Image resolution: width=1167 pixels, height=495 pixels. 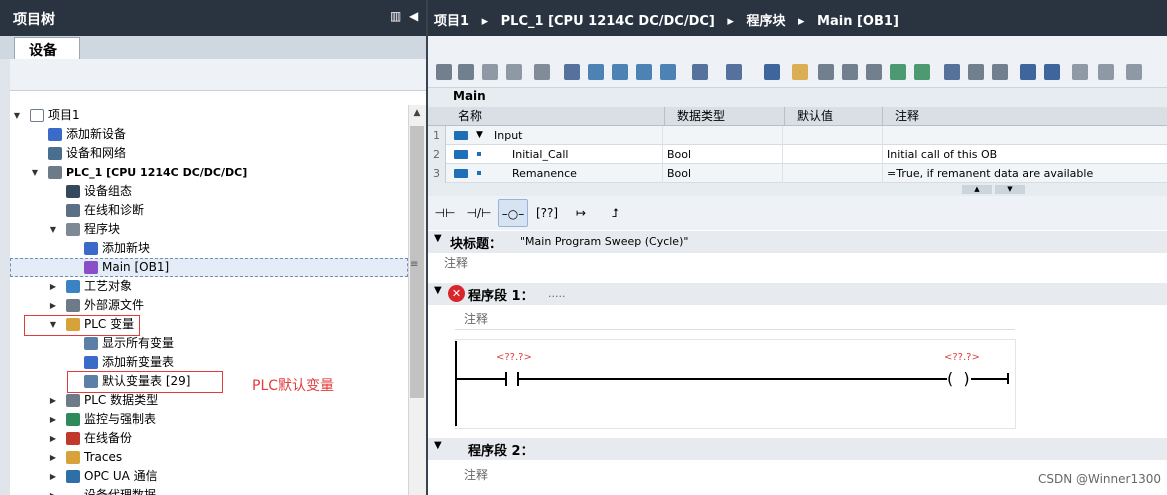 I want to click on tree-item-online-diag: 在线和诊断, so click(x=112, y=210).